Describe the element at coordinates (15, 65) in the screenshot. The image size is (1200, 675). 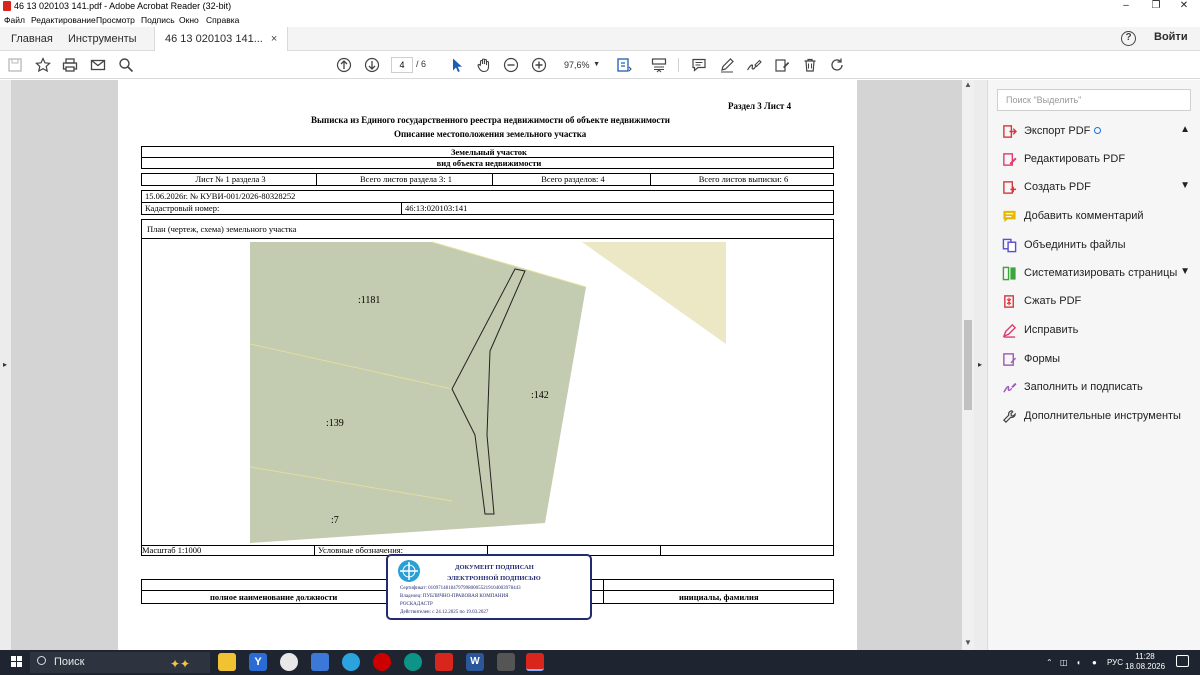
I see `save-icon` at that location.